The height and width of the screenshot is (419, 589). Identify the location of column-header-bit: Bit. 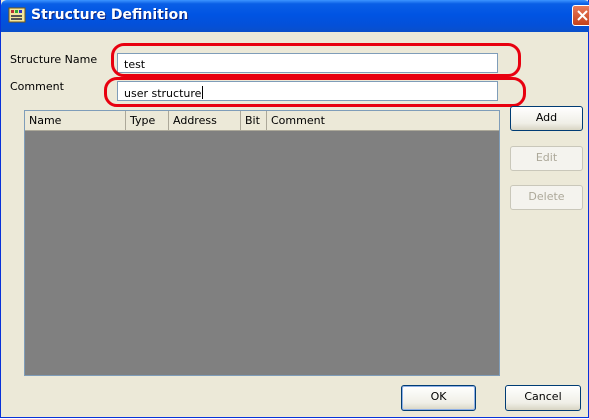
(254, 120).